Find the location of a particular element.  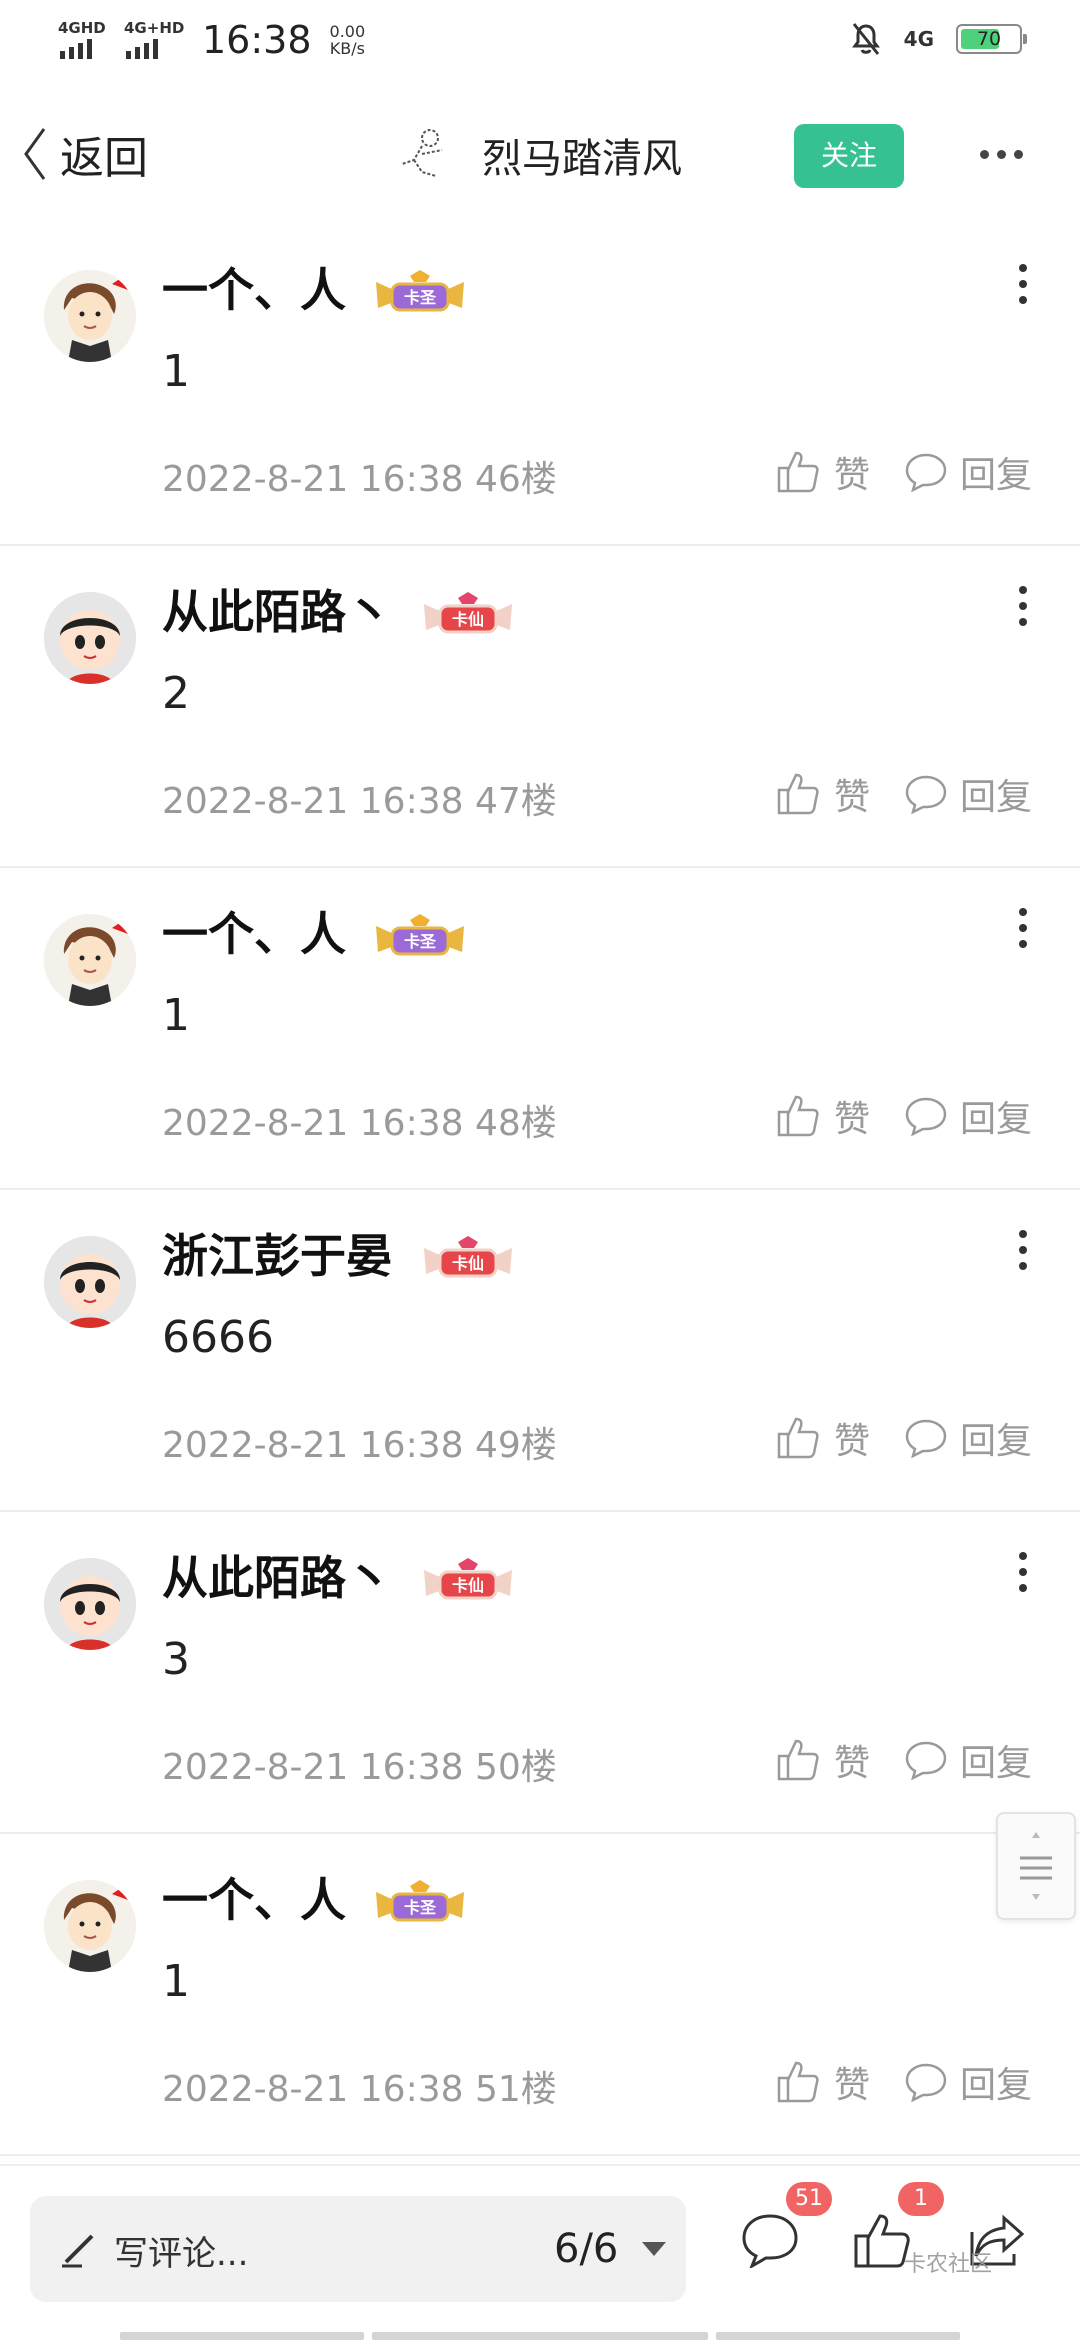

signal-4g-plus-hd-icon: 4G+HD is located at coordinates (154, 40).